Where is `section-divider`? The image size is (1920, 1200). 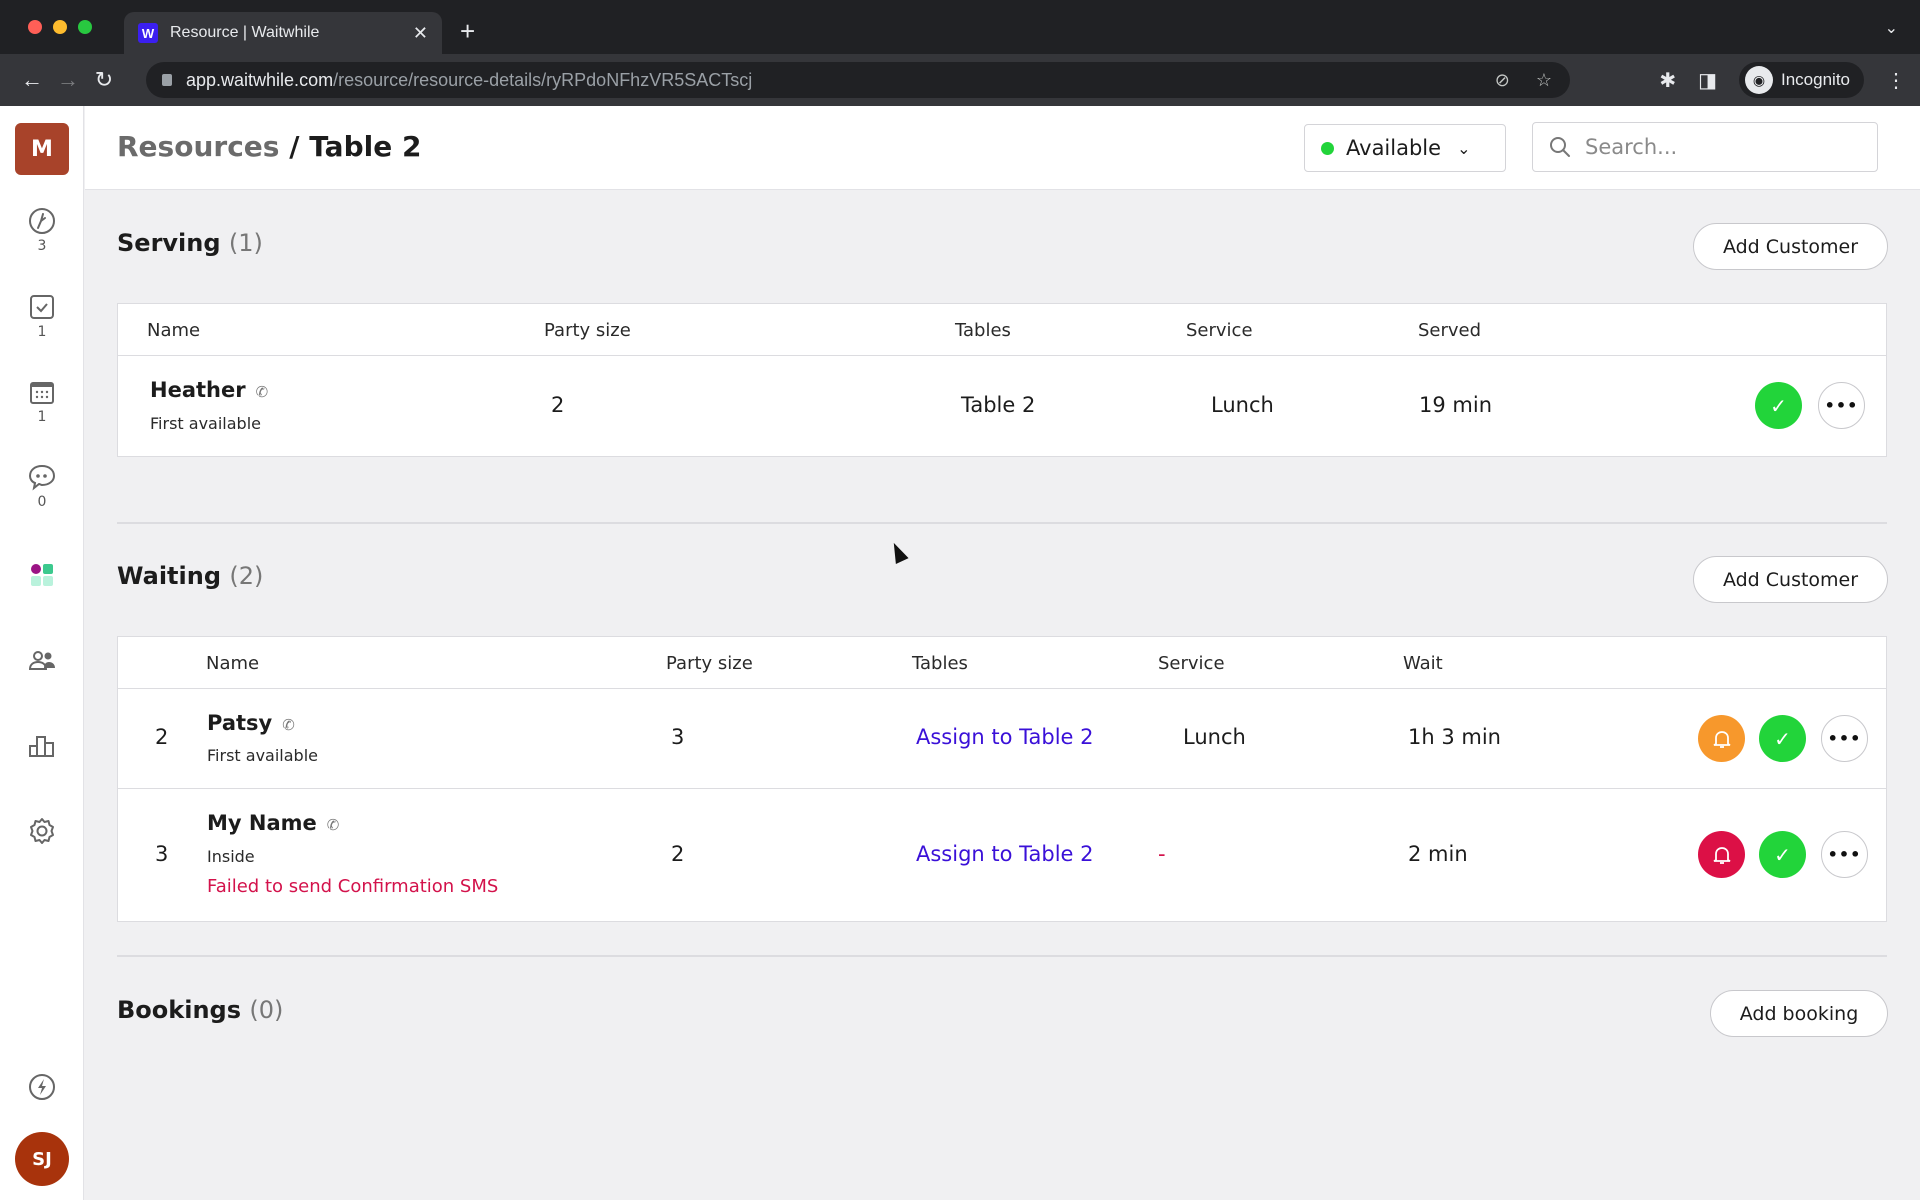
section-divider is located at coordinates (1002, 523).